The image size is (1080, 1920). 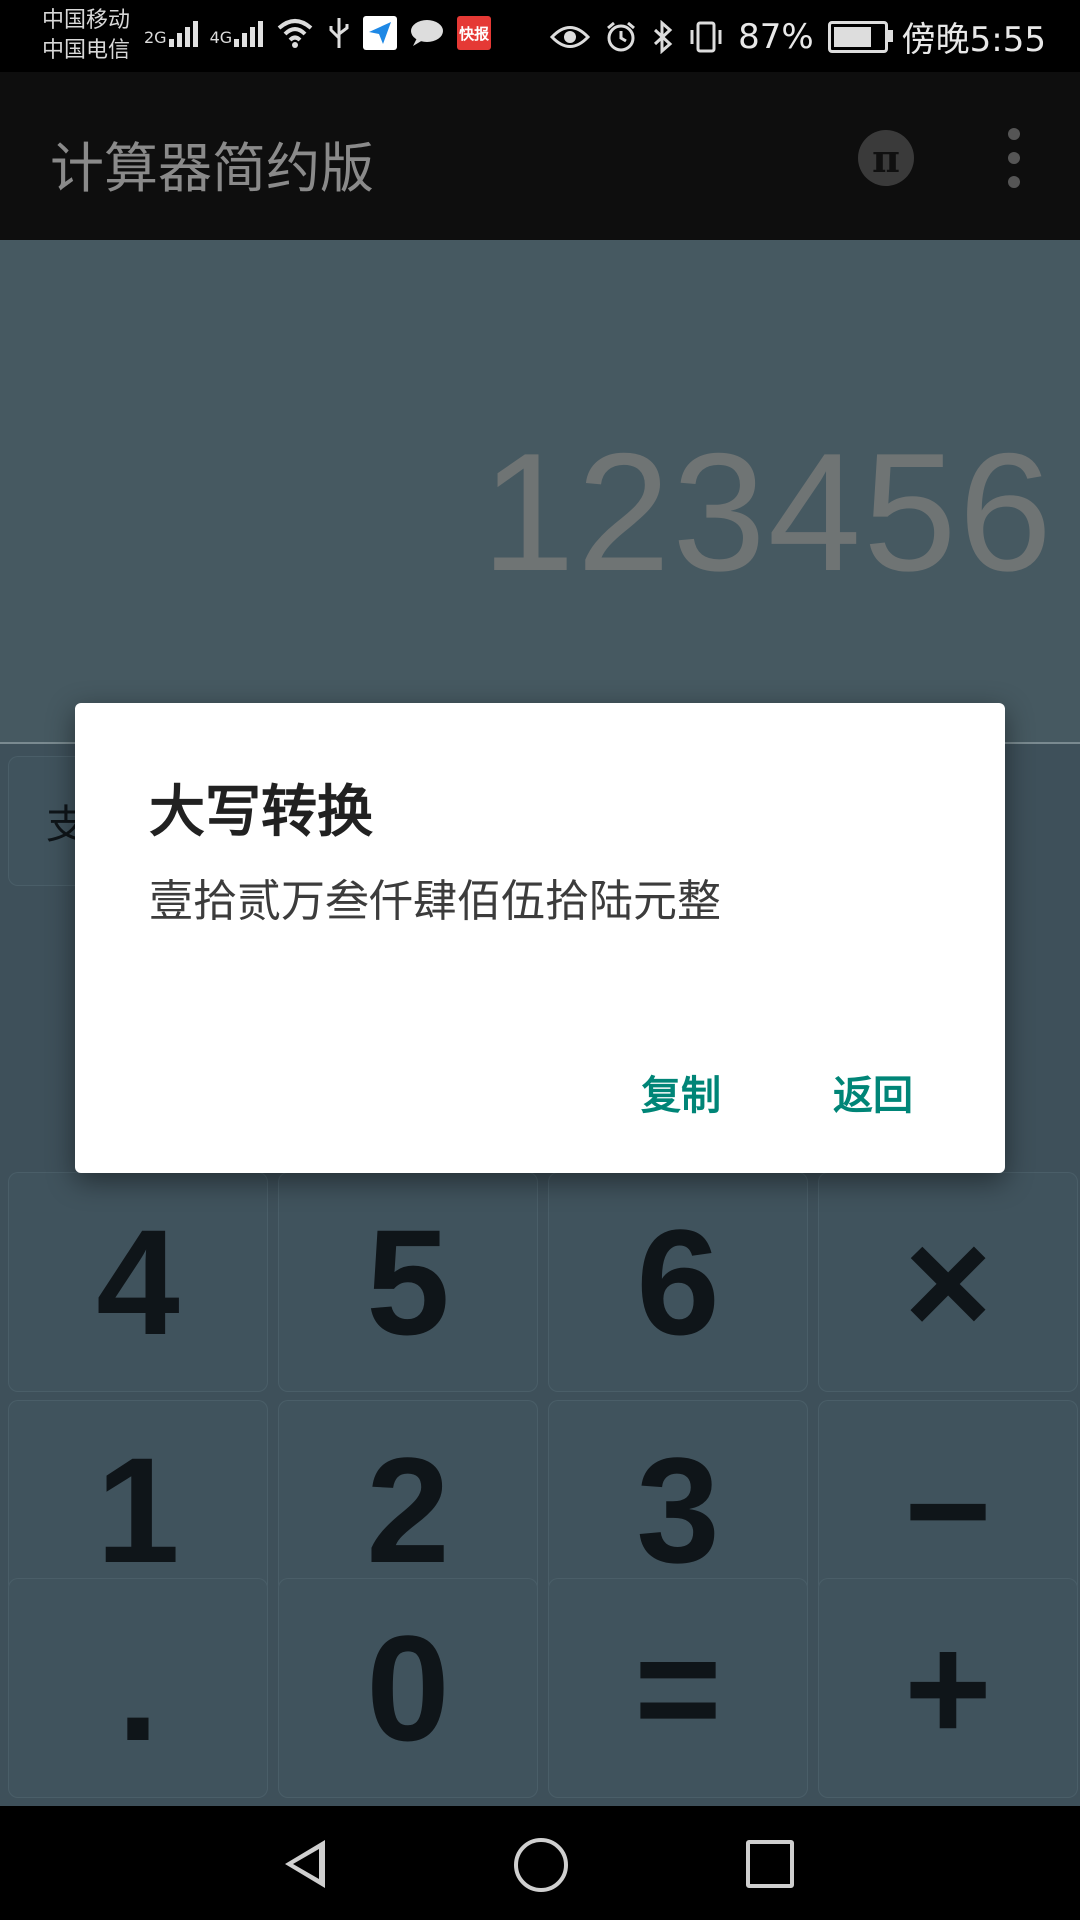 What do you see at coordinates (973, 40) in the screenshot?
I see `status-time: 傍晚5:55` at bounding box center [973, 40].